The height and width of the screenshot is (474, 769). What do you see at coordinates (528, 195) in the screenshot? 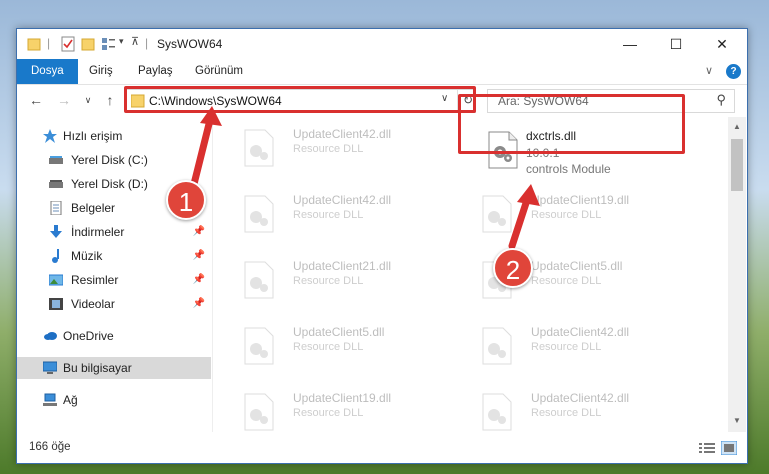
I see `arrow-2-head` at bounding box center [528, 195].